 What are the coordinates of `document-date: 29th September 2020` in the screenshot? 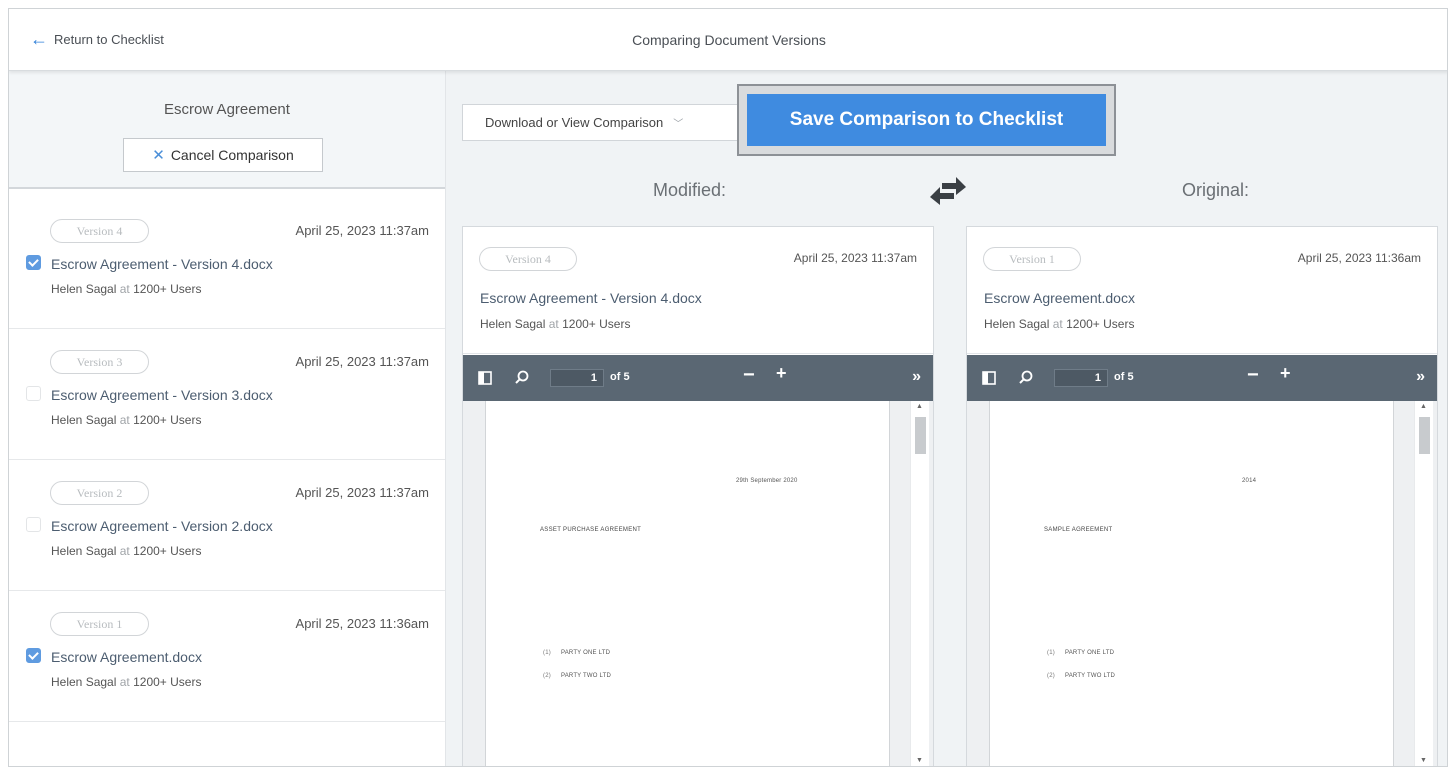 It's located at (767, 481).